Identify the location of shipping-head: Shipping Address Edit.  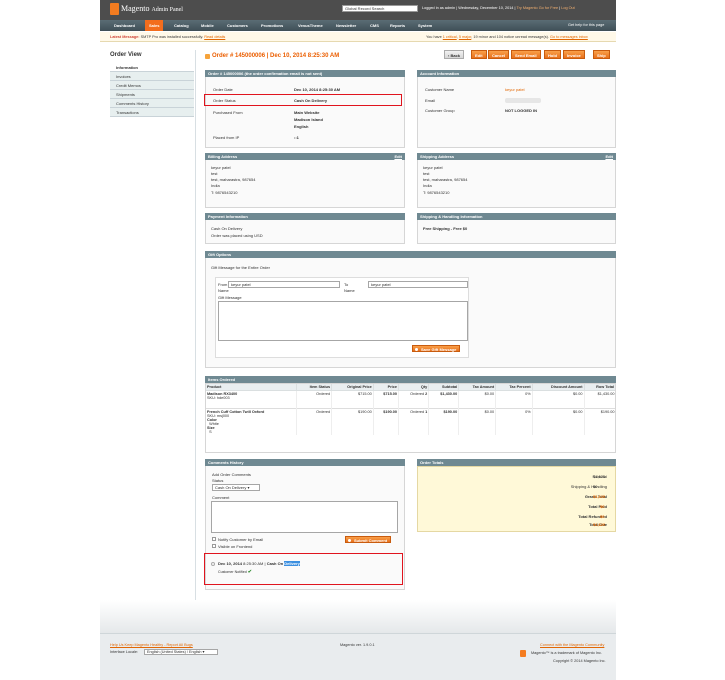
(516, 156).